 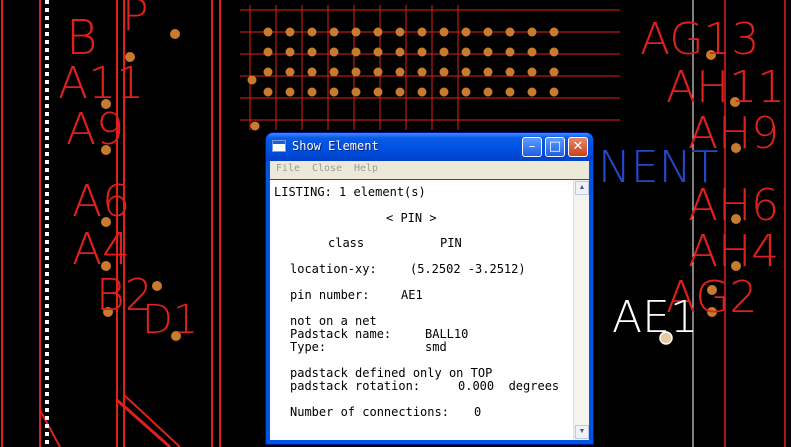 I want to click on cad-label: AH4, so click(x=734, y=251).